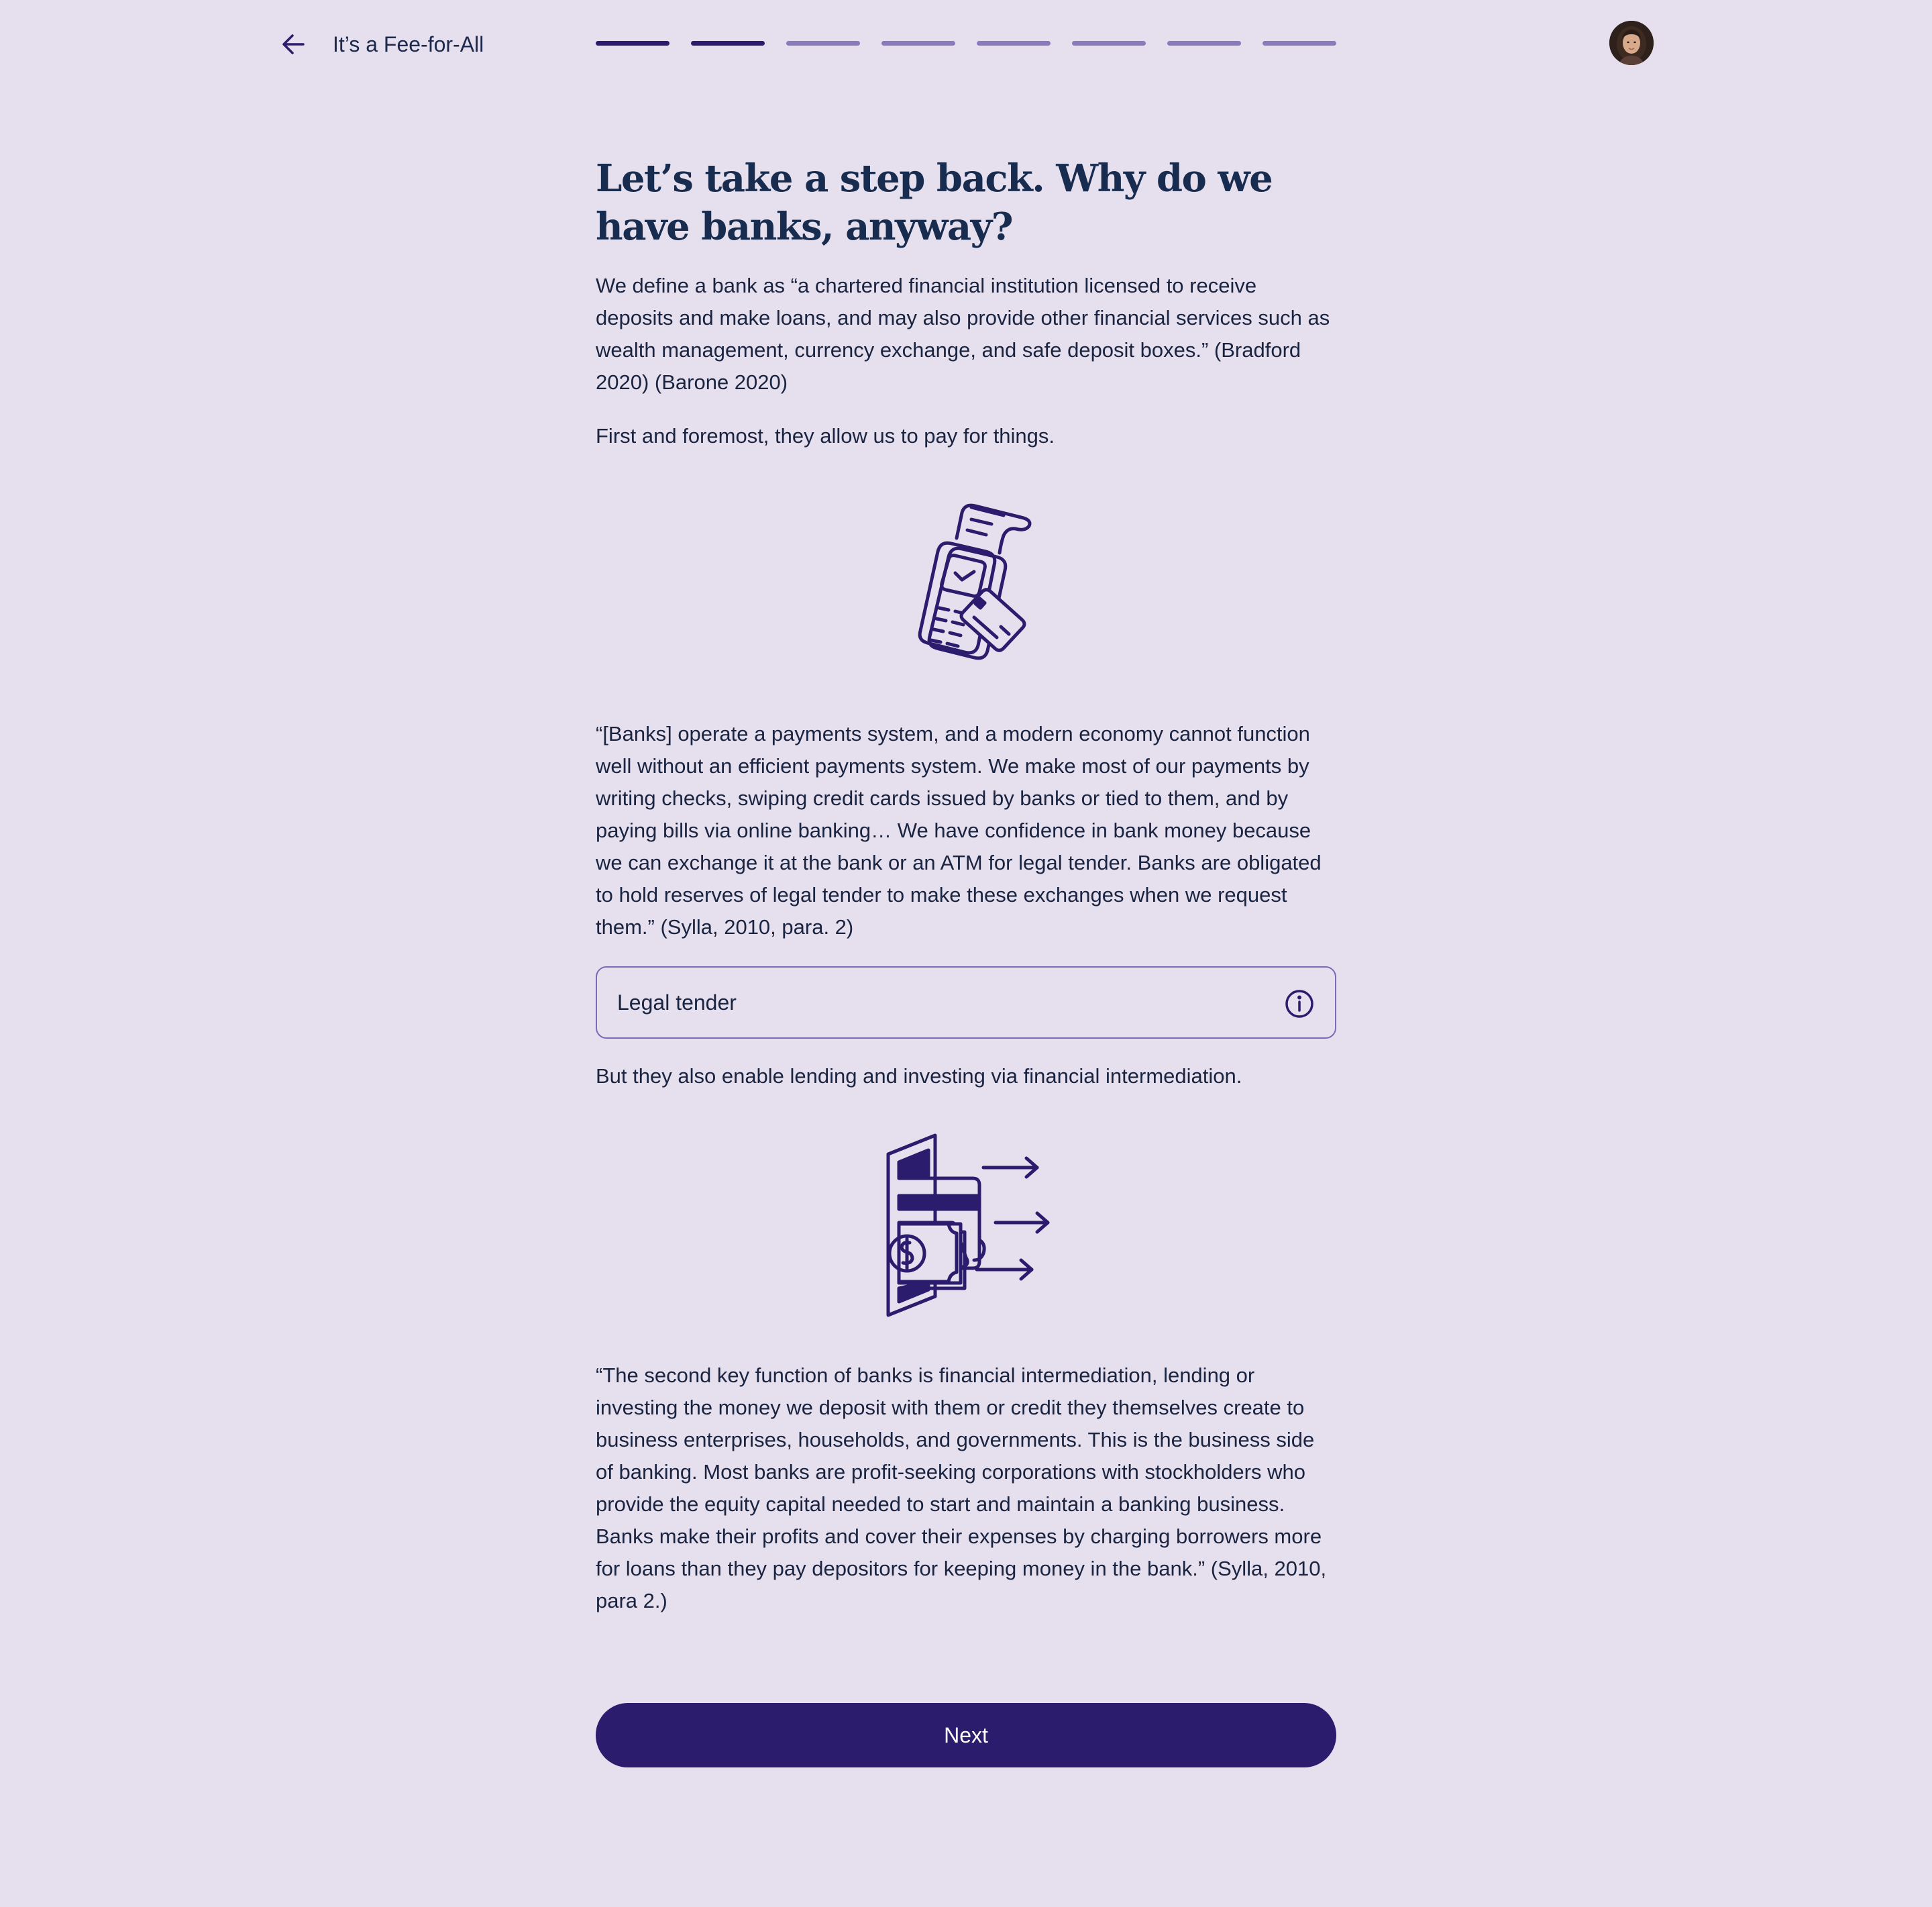 This screenshot has height=1907, width=1932. I want to click on progress-bar, so click(966, 44).